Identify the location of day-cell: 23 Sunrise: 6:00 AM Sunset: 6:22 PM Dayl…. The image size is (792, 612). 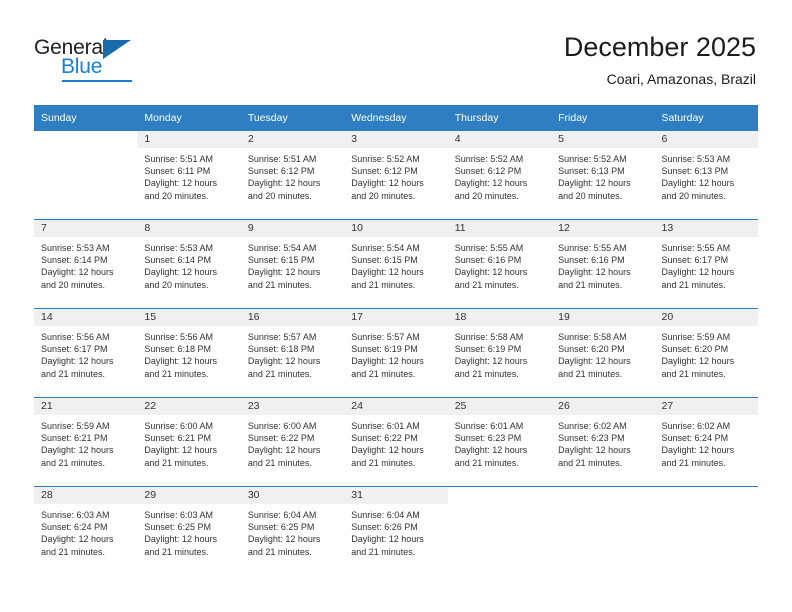
(292, 442).